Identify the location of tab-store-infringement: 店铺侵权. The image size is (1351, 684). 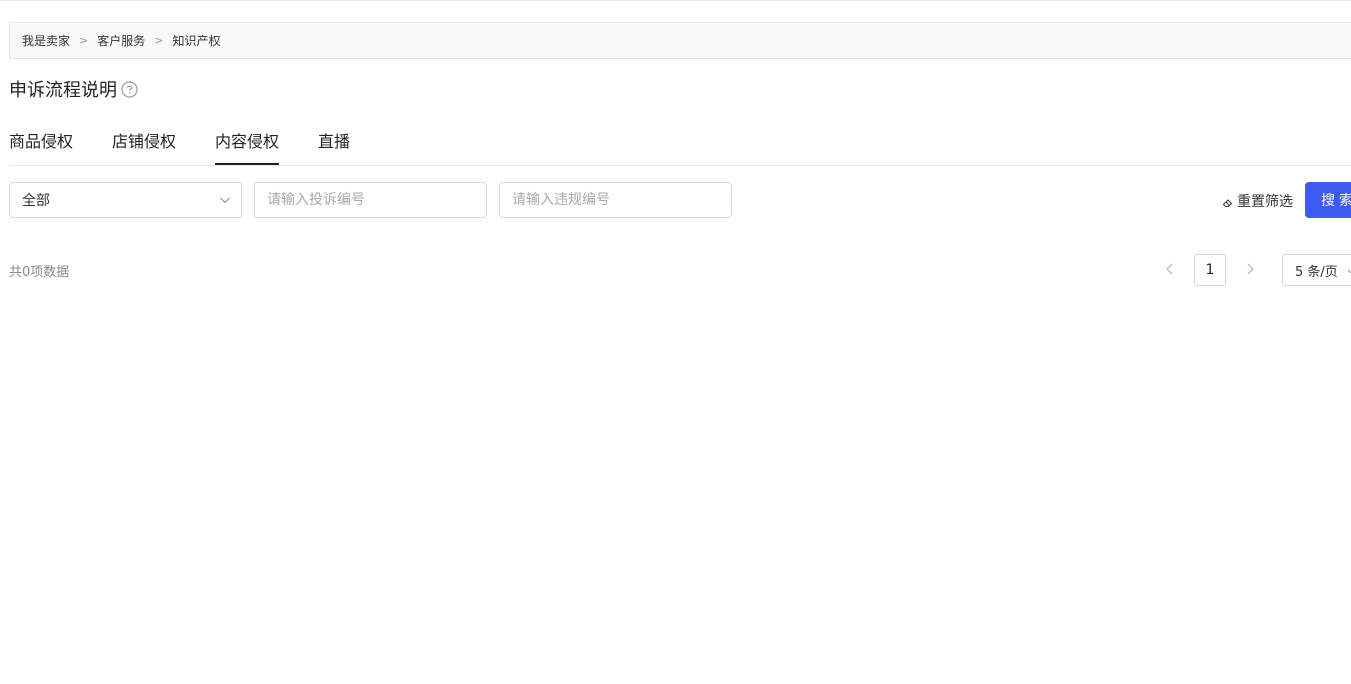
(144, 148).